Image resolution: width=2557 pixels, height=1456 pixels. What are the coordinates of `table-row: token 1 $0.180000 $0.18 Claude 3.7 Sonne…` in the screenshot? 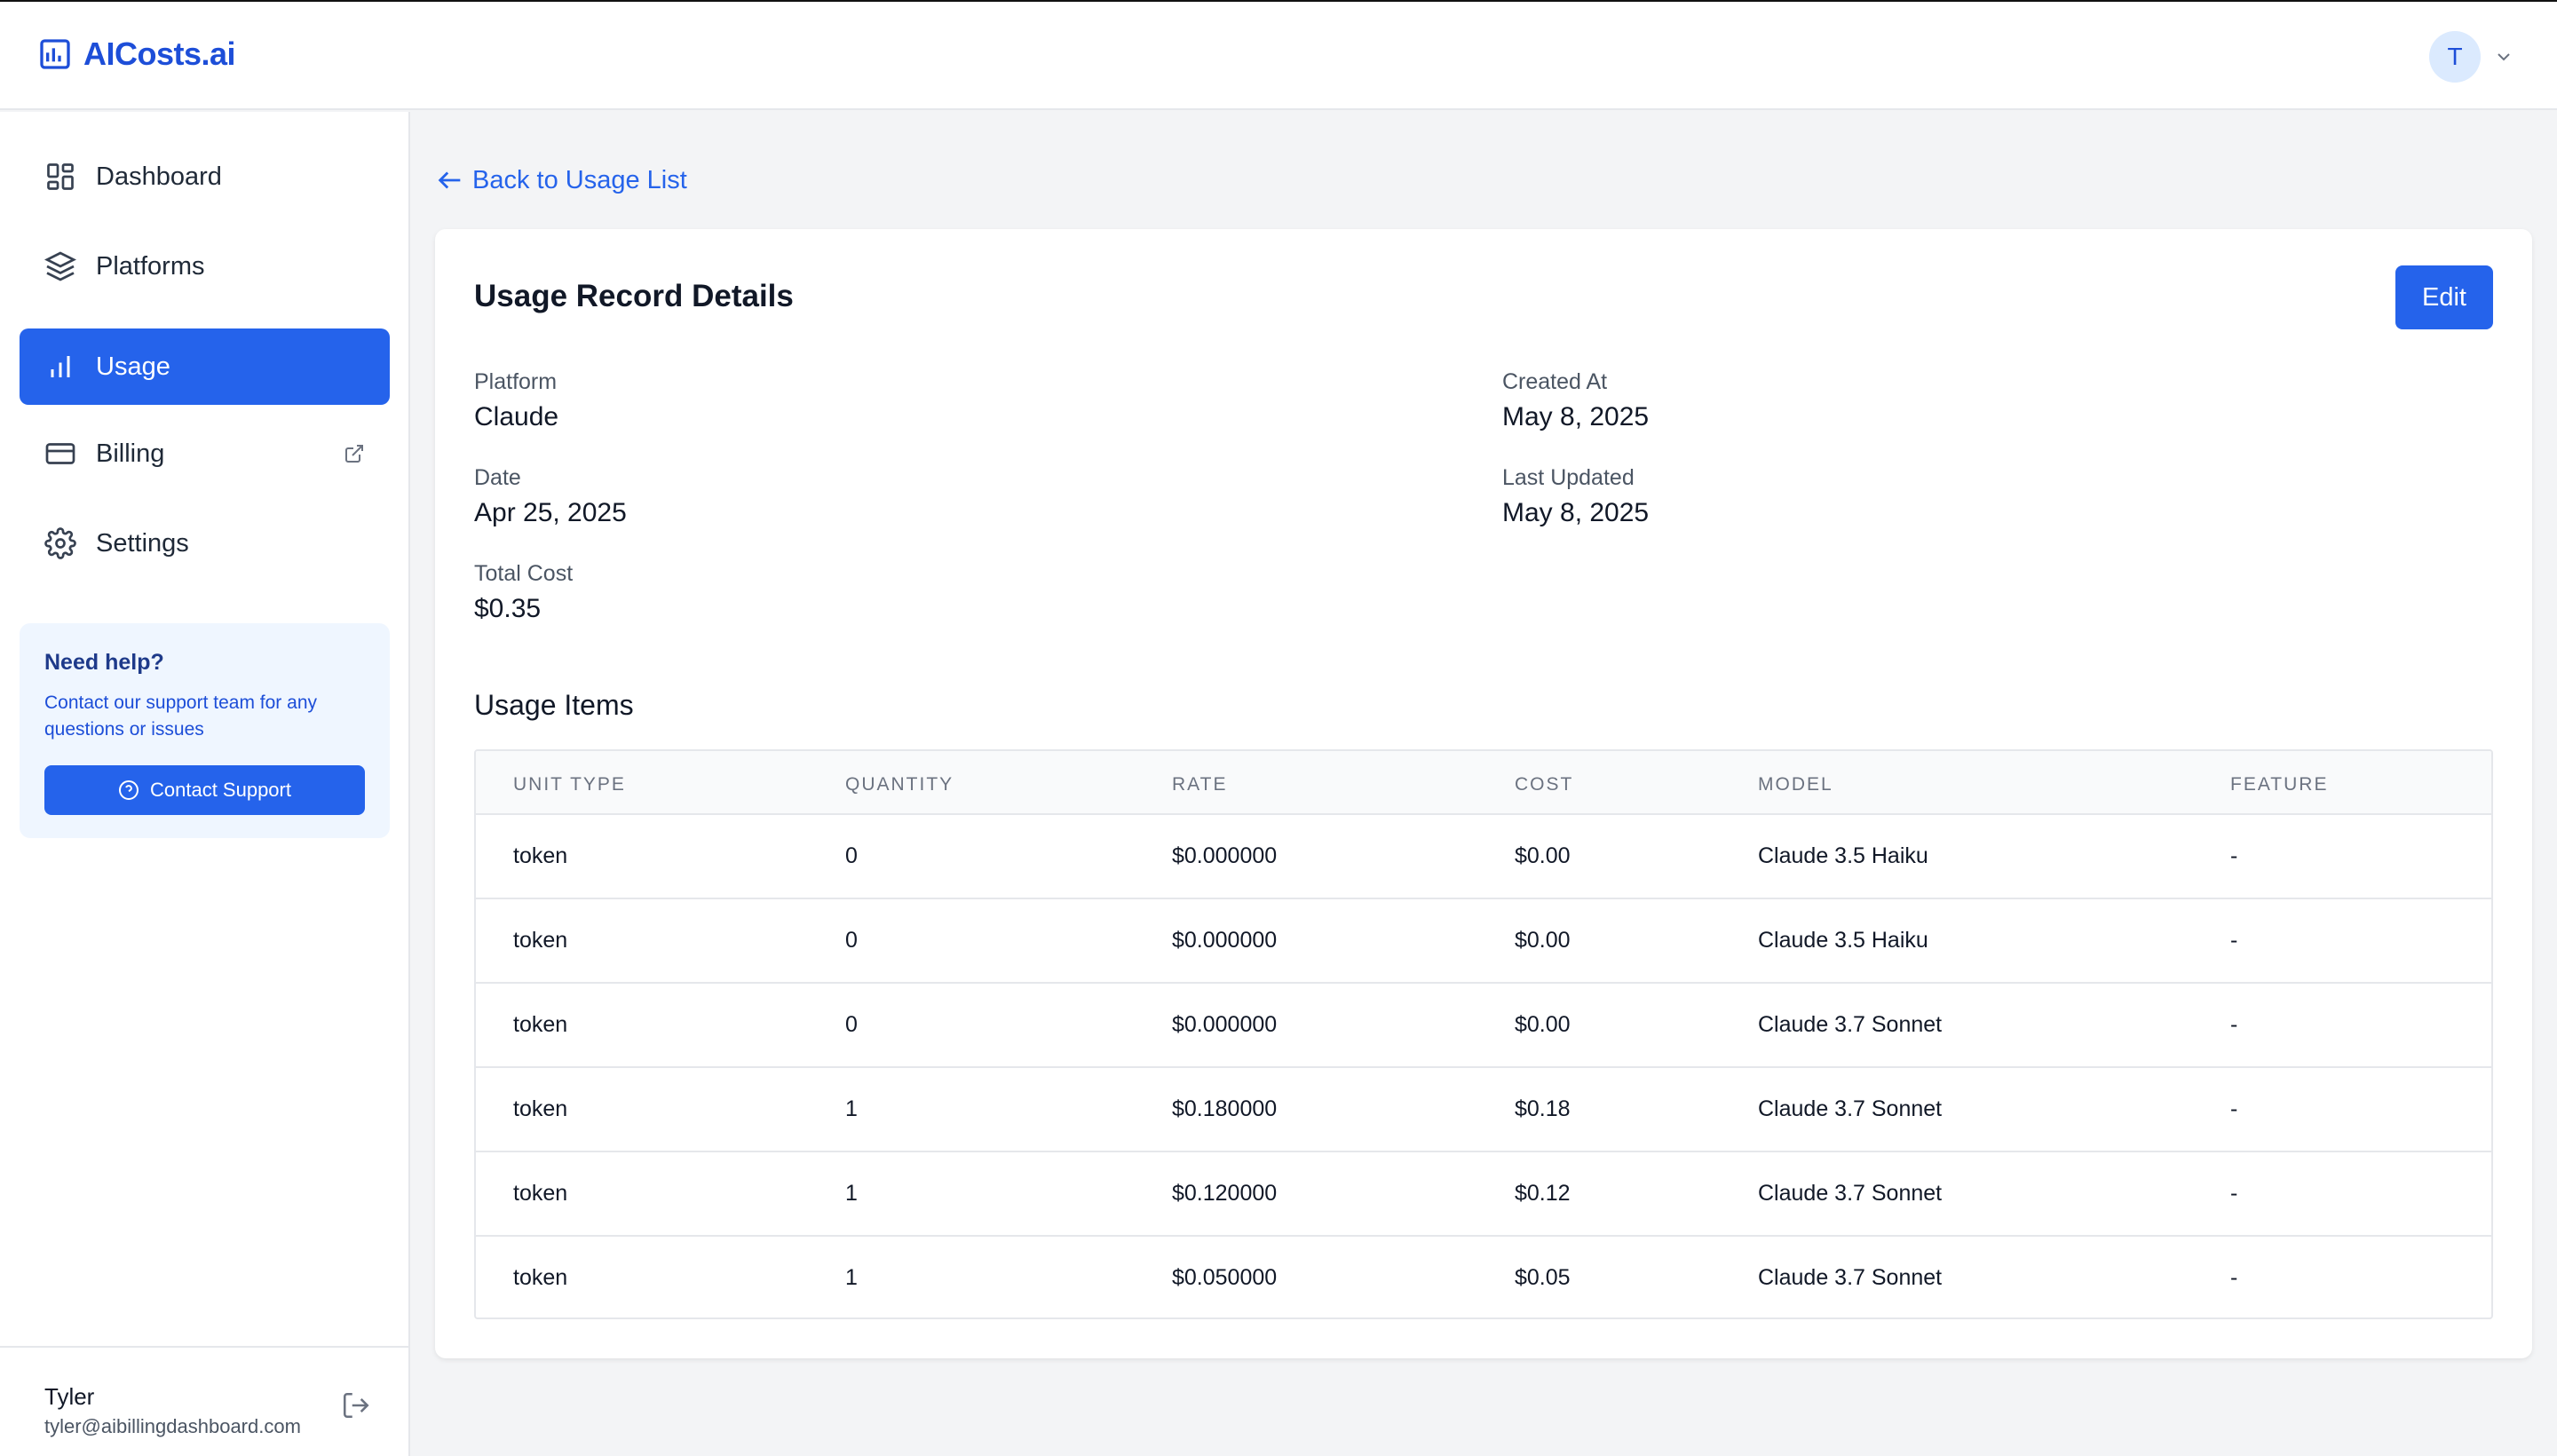 It's located at (1483, 1108).